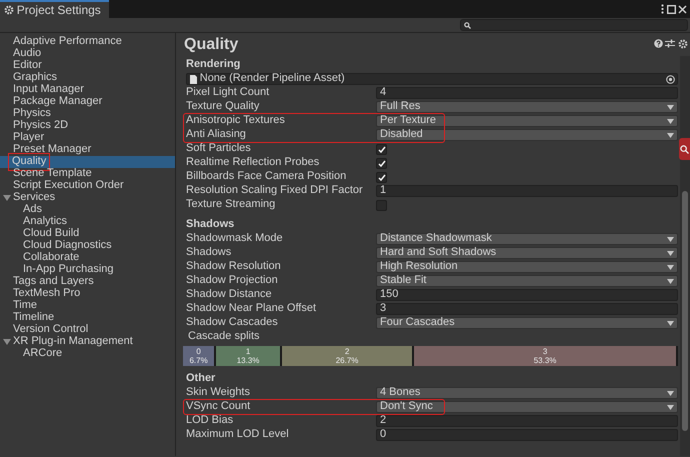  Describe the element at coordinates (87, 174) in the screenshot. I see `sidebar-item: Scene Template` at that location.